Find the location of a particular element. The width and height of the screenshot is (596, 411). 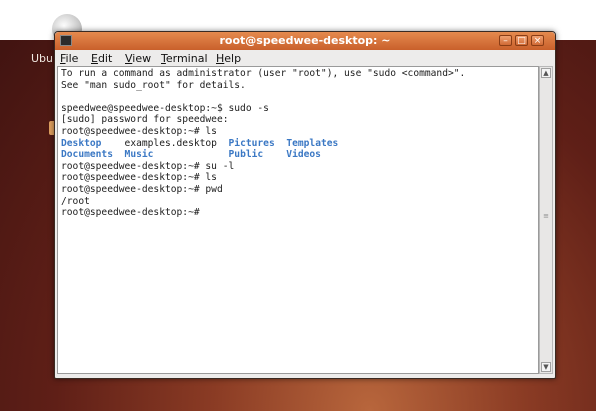

ls-entry-dir: Documents is located at coordinates (87, 155).